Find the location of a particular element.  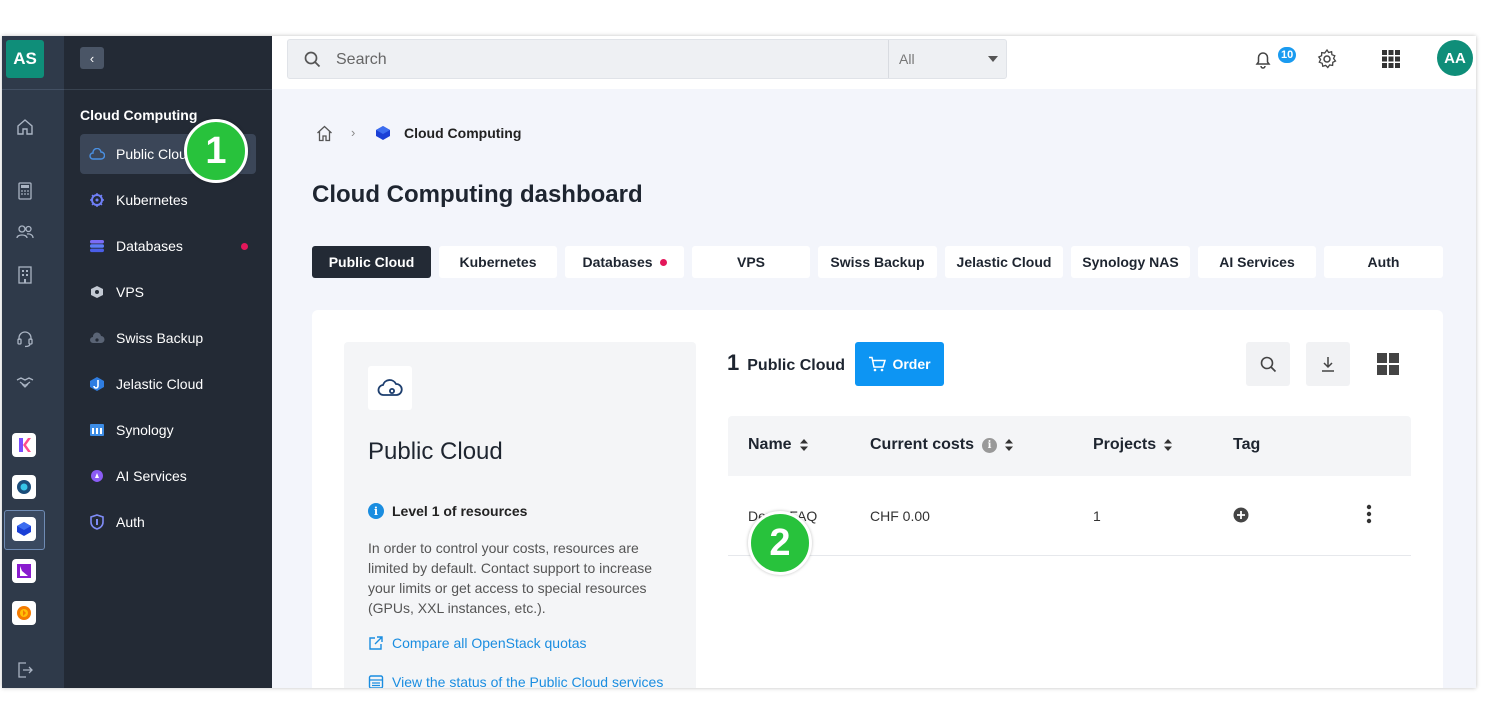

grid-view-icon is located at coordinates (1388, 364).